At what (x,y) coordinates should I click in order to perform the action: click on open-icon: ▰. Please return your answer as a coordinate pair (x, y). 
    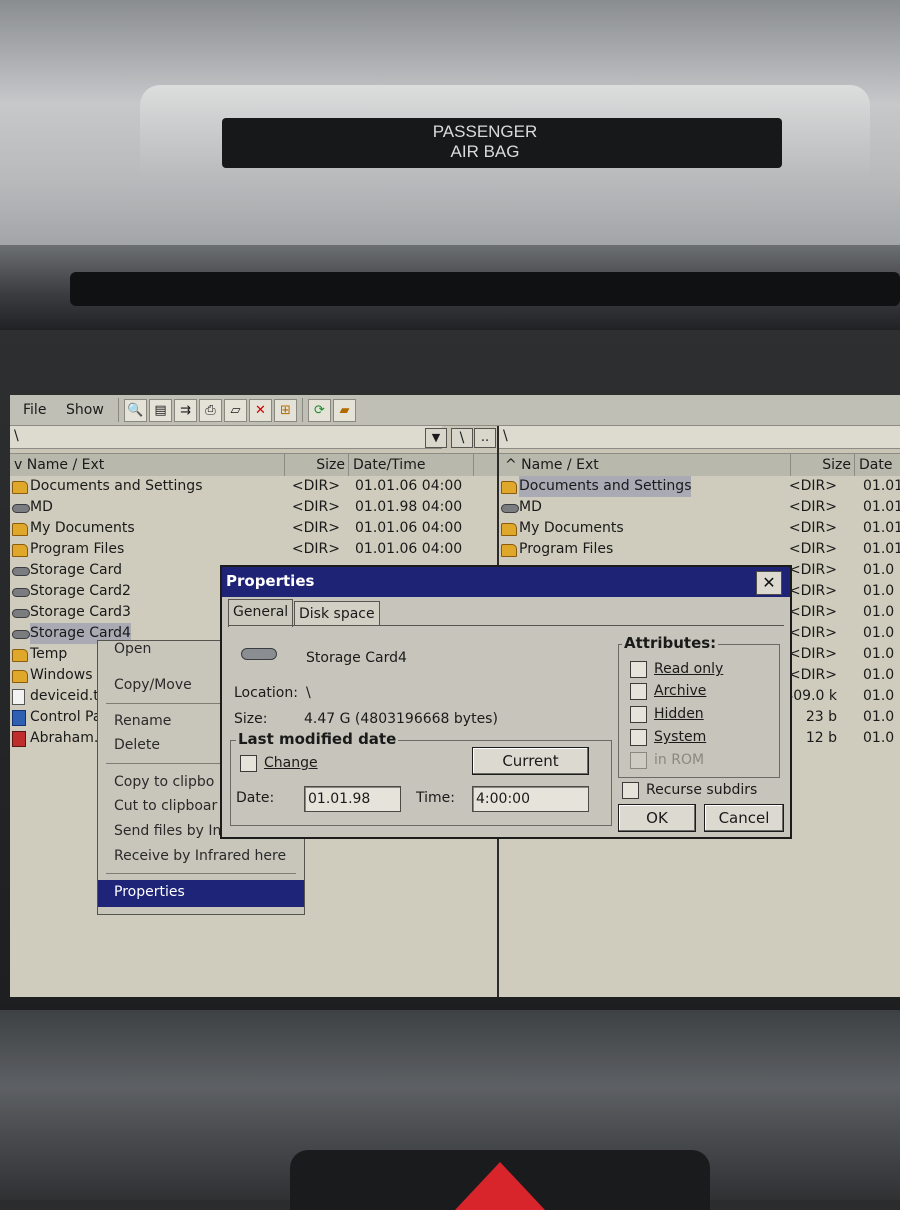
    Looking at the image, I should click on (344, 410).